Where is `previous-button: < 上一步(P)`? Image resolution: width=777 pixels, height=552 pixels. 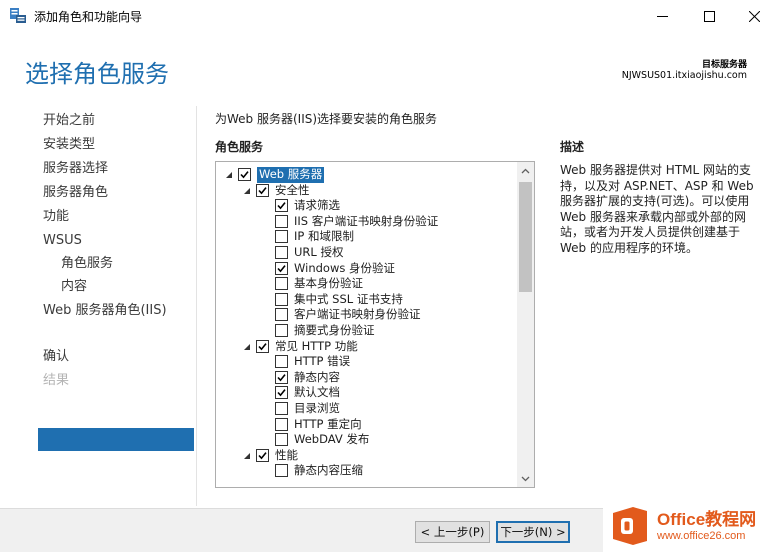 previous-button: < 上一步(P) is located at coordinates (452, 532).